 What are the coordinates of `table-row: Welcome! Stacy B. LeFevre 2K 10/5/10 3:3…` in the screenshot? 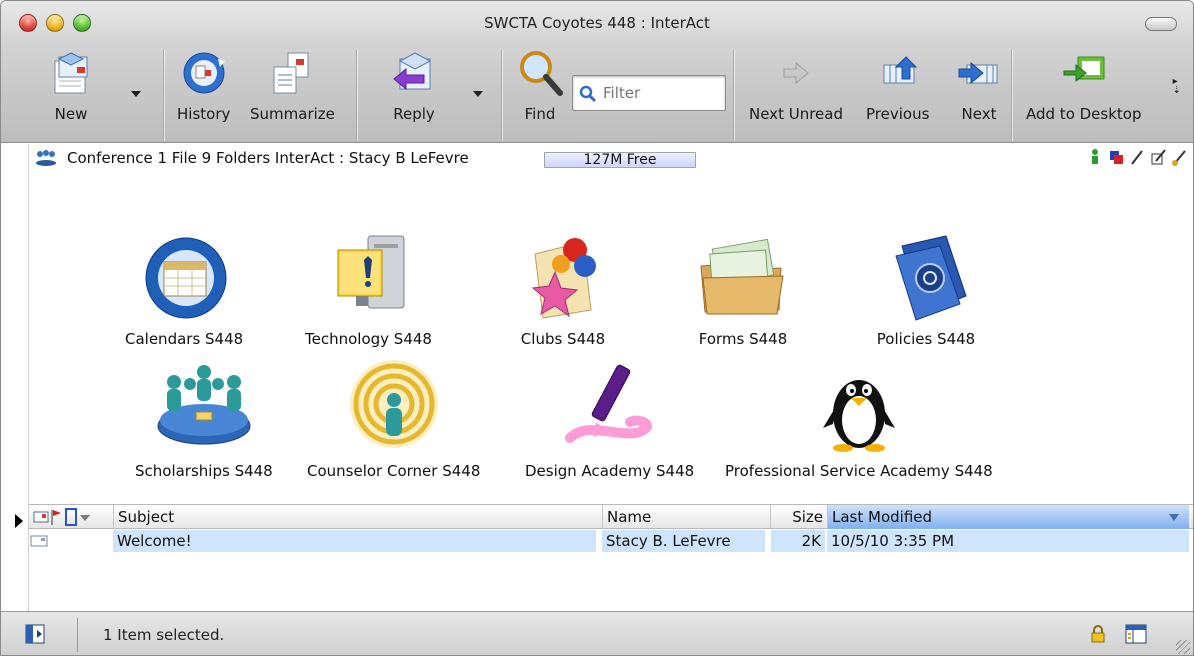 It's located at (611, 541).